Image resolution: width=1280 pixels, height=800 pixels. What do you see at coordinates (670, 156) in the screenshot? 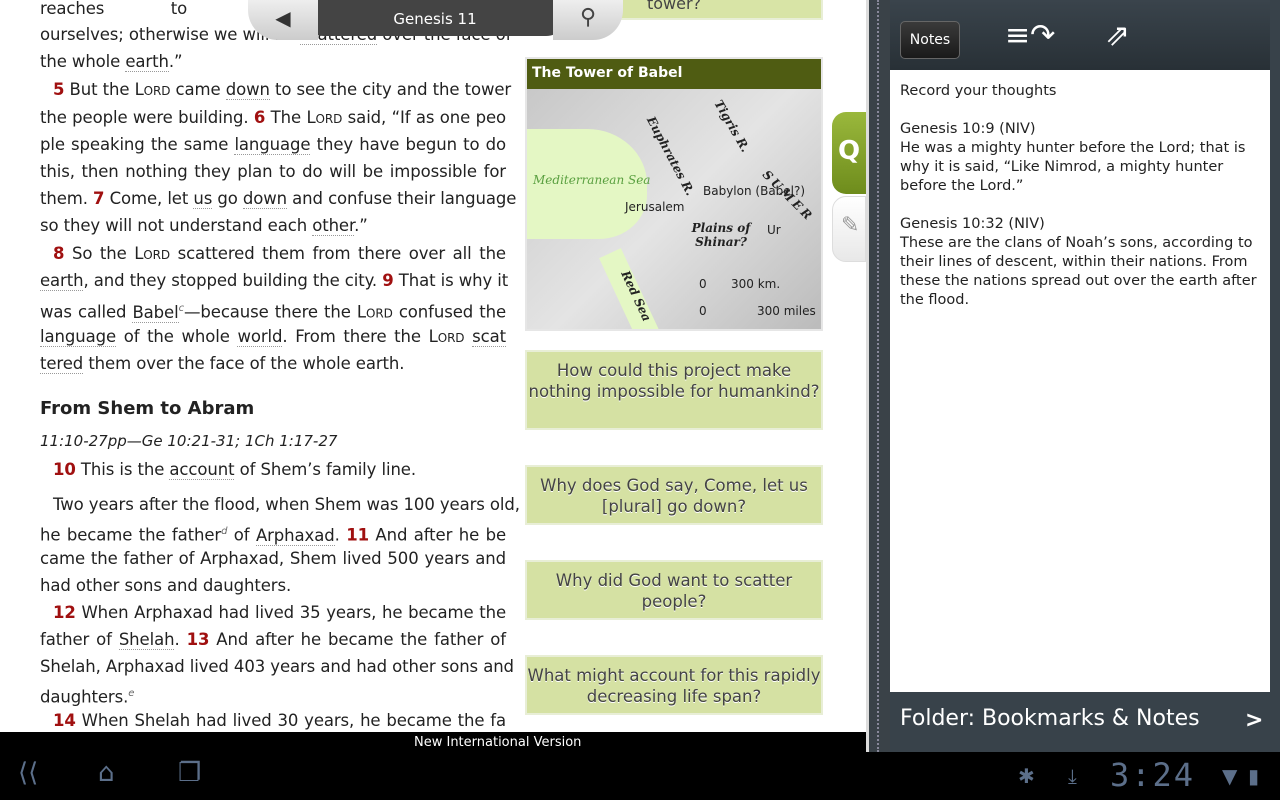
I see `map-label: Euphrates R.` at bounding box center [670, 156].